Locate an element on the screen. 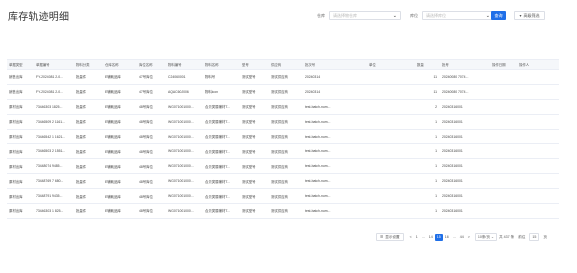  page-44: 44 is located at coordinates (462, 237).